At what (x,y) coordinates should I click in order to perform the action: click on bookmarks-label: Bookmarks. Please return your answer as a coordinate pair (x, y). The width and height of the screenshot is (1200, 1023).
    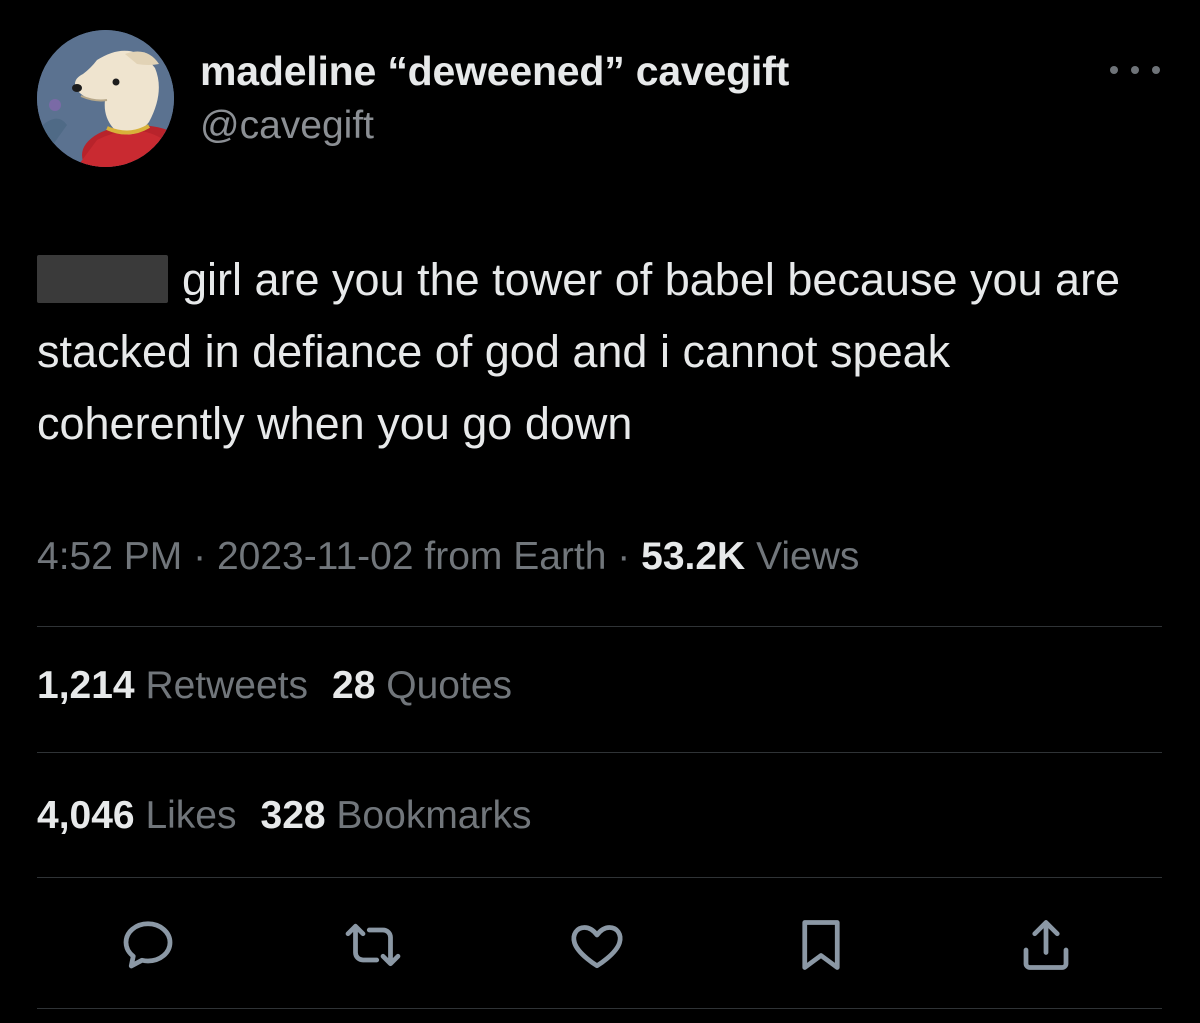
    Looking at the image, I should click on (434, 815).